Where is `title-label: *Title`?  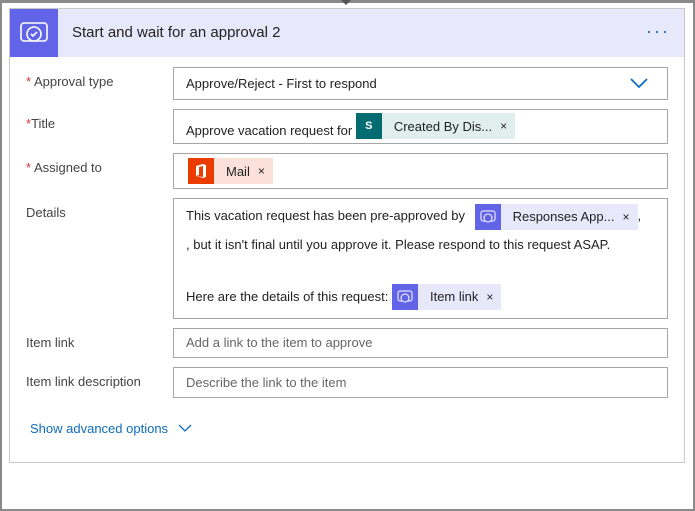
title-label: *Title is located at coordinates (40, 123).